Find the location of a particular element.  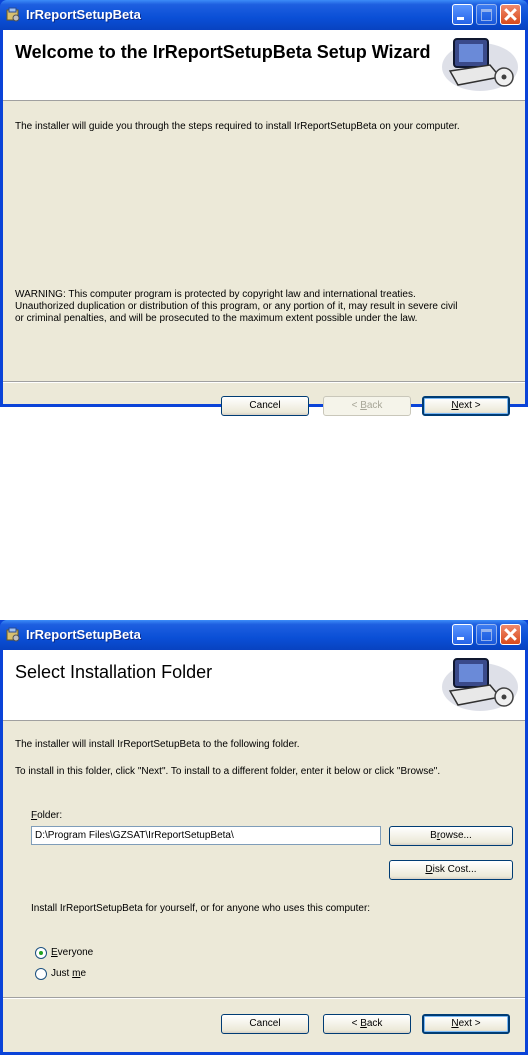

everyone-radio is located at coordinates (41, 953).